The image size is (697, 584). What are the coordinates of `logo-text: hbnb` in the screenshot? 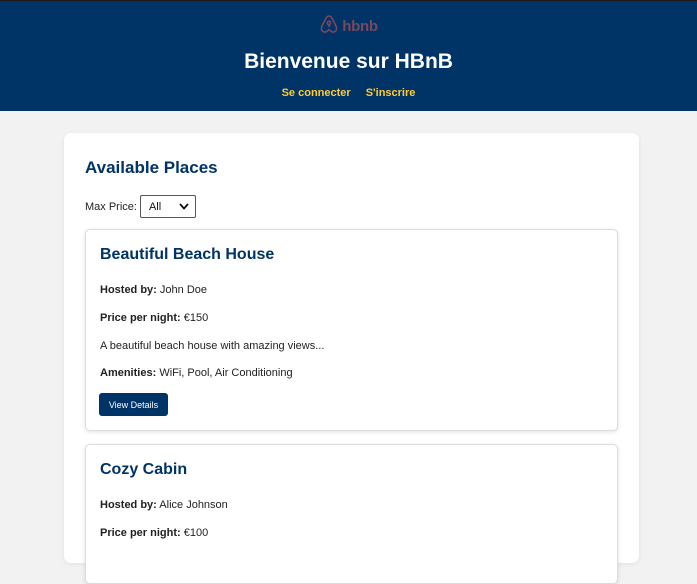 It's located at (360, 26).